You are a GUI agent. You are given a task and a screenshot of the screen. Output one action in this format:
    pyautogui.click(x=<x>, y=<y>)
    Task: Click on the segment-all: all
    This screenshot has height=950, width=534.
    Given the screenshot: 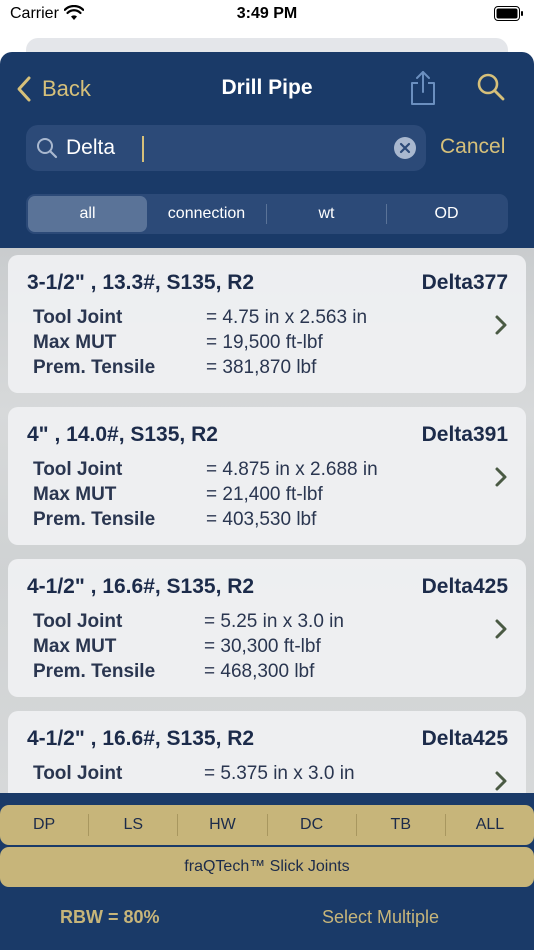 What is the action you would take?
    pyautogui.click(x=87, y=214)
    